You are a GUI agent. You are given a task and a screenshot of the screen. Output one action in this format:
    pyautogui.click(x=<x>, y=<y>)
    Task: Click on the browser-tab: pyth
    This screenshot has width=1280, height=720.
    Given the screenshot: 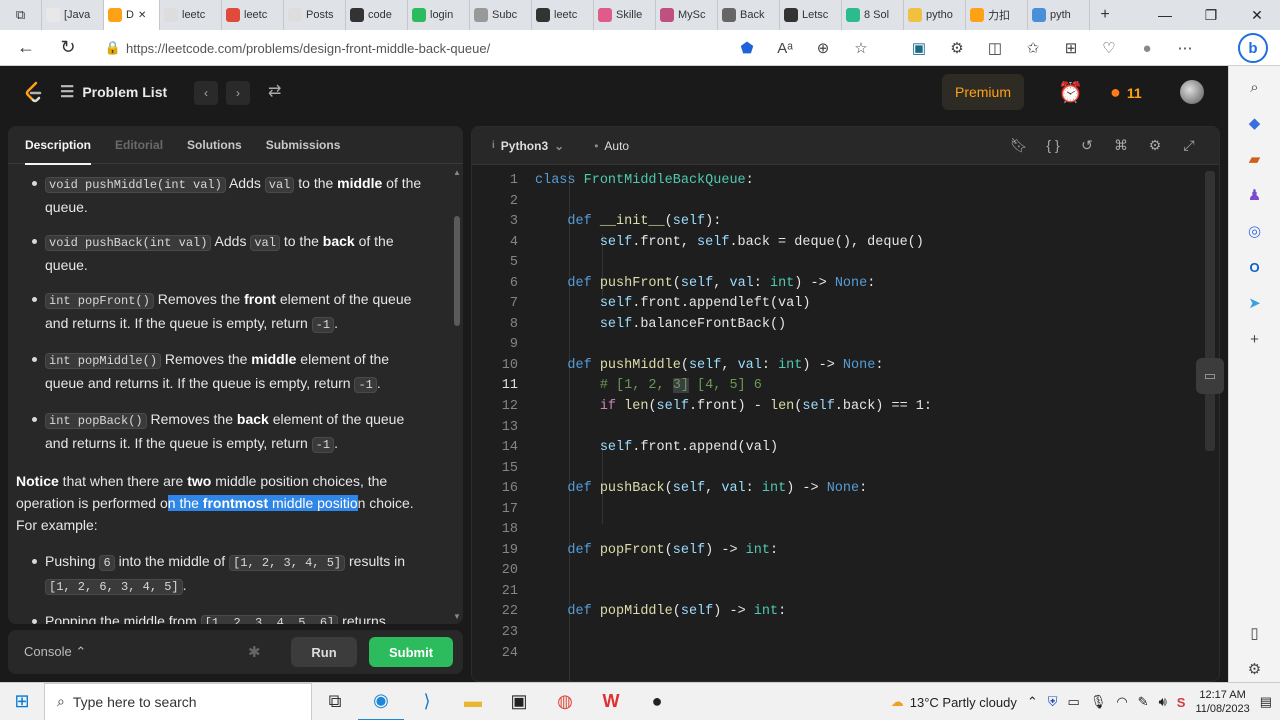 What is the action you would take?
    pyautogui.click(x=1059, y=15)
    